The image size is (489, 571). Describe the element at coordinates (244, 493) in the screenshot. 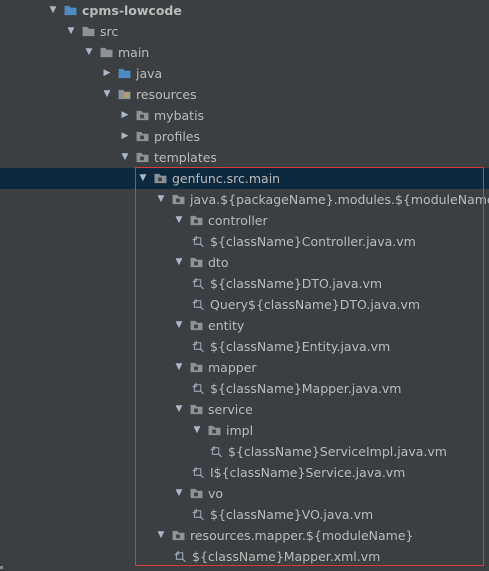

I see `tree-row: ▼ vo` at that location.